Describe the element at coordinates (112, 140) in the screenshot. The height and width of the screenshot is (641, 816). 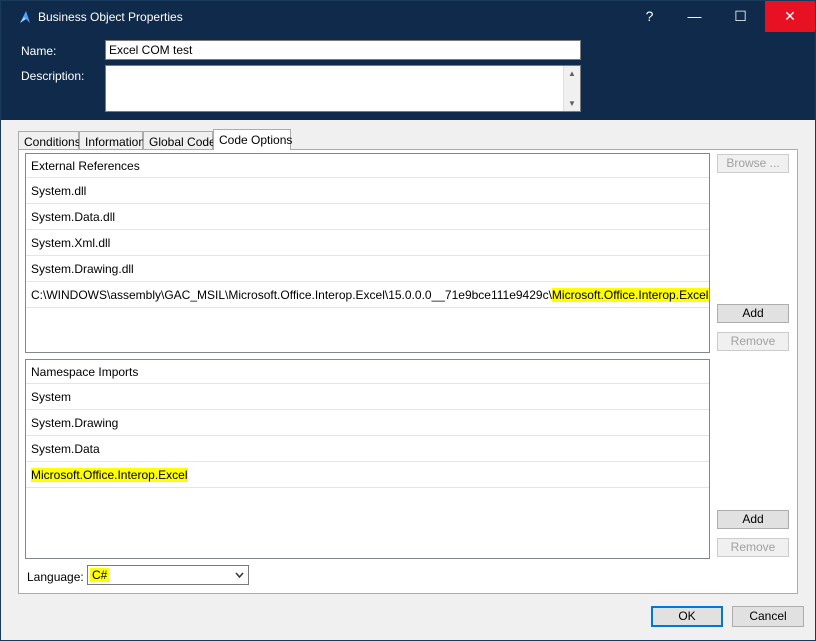
I see `tab-information: Information` at that location.